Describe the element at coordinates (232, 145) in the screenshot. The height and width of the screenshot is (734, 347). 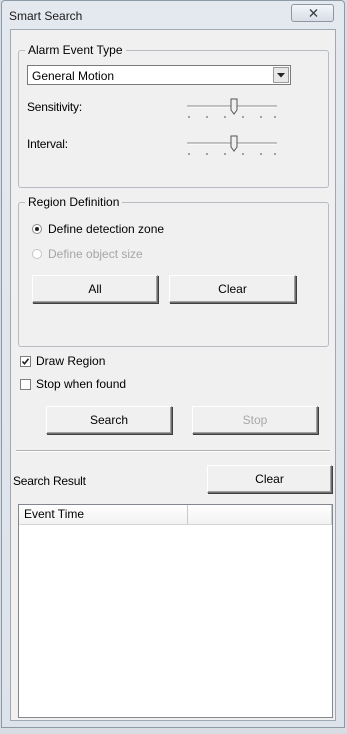
I see `interval-slider` at that location.